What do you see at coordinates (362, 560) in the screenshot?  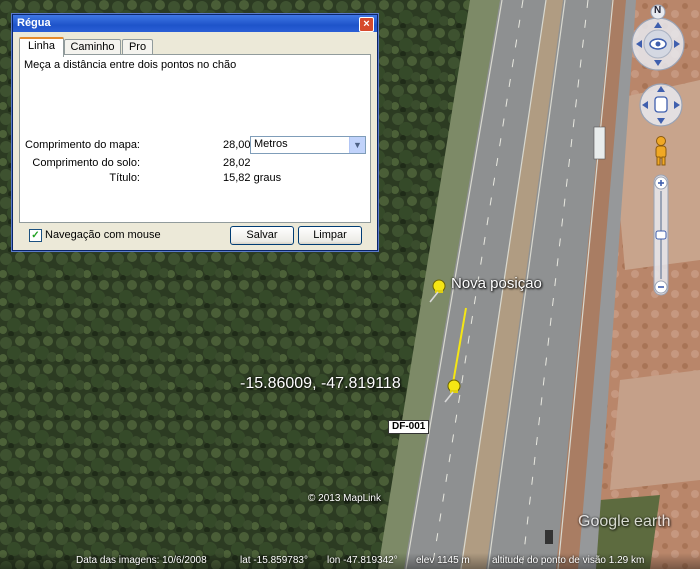 I see `longitude-readout: lon -47.819342°` at bounding box center [362, 560].